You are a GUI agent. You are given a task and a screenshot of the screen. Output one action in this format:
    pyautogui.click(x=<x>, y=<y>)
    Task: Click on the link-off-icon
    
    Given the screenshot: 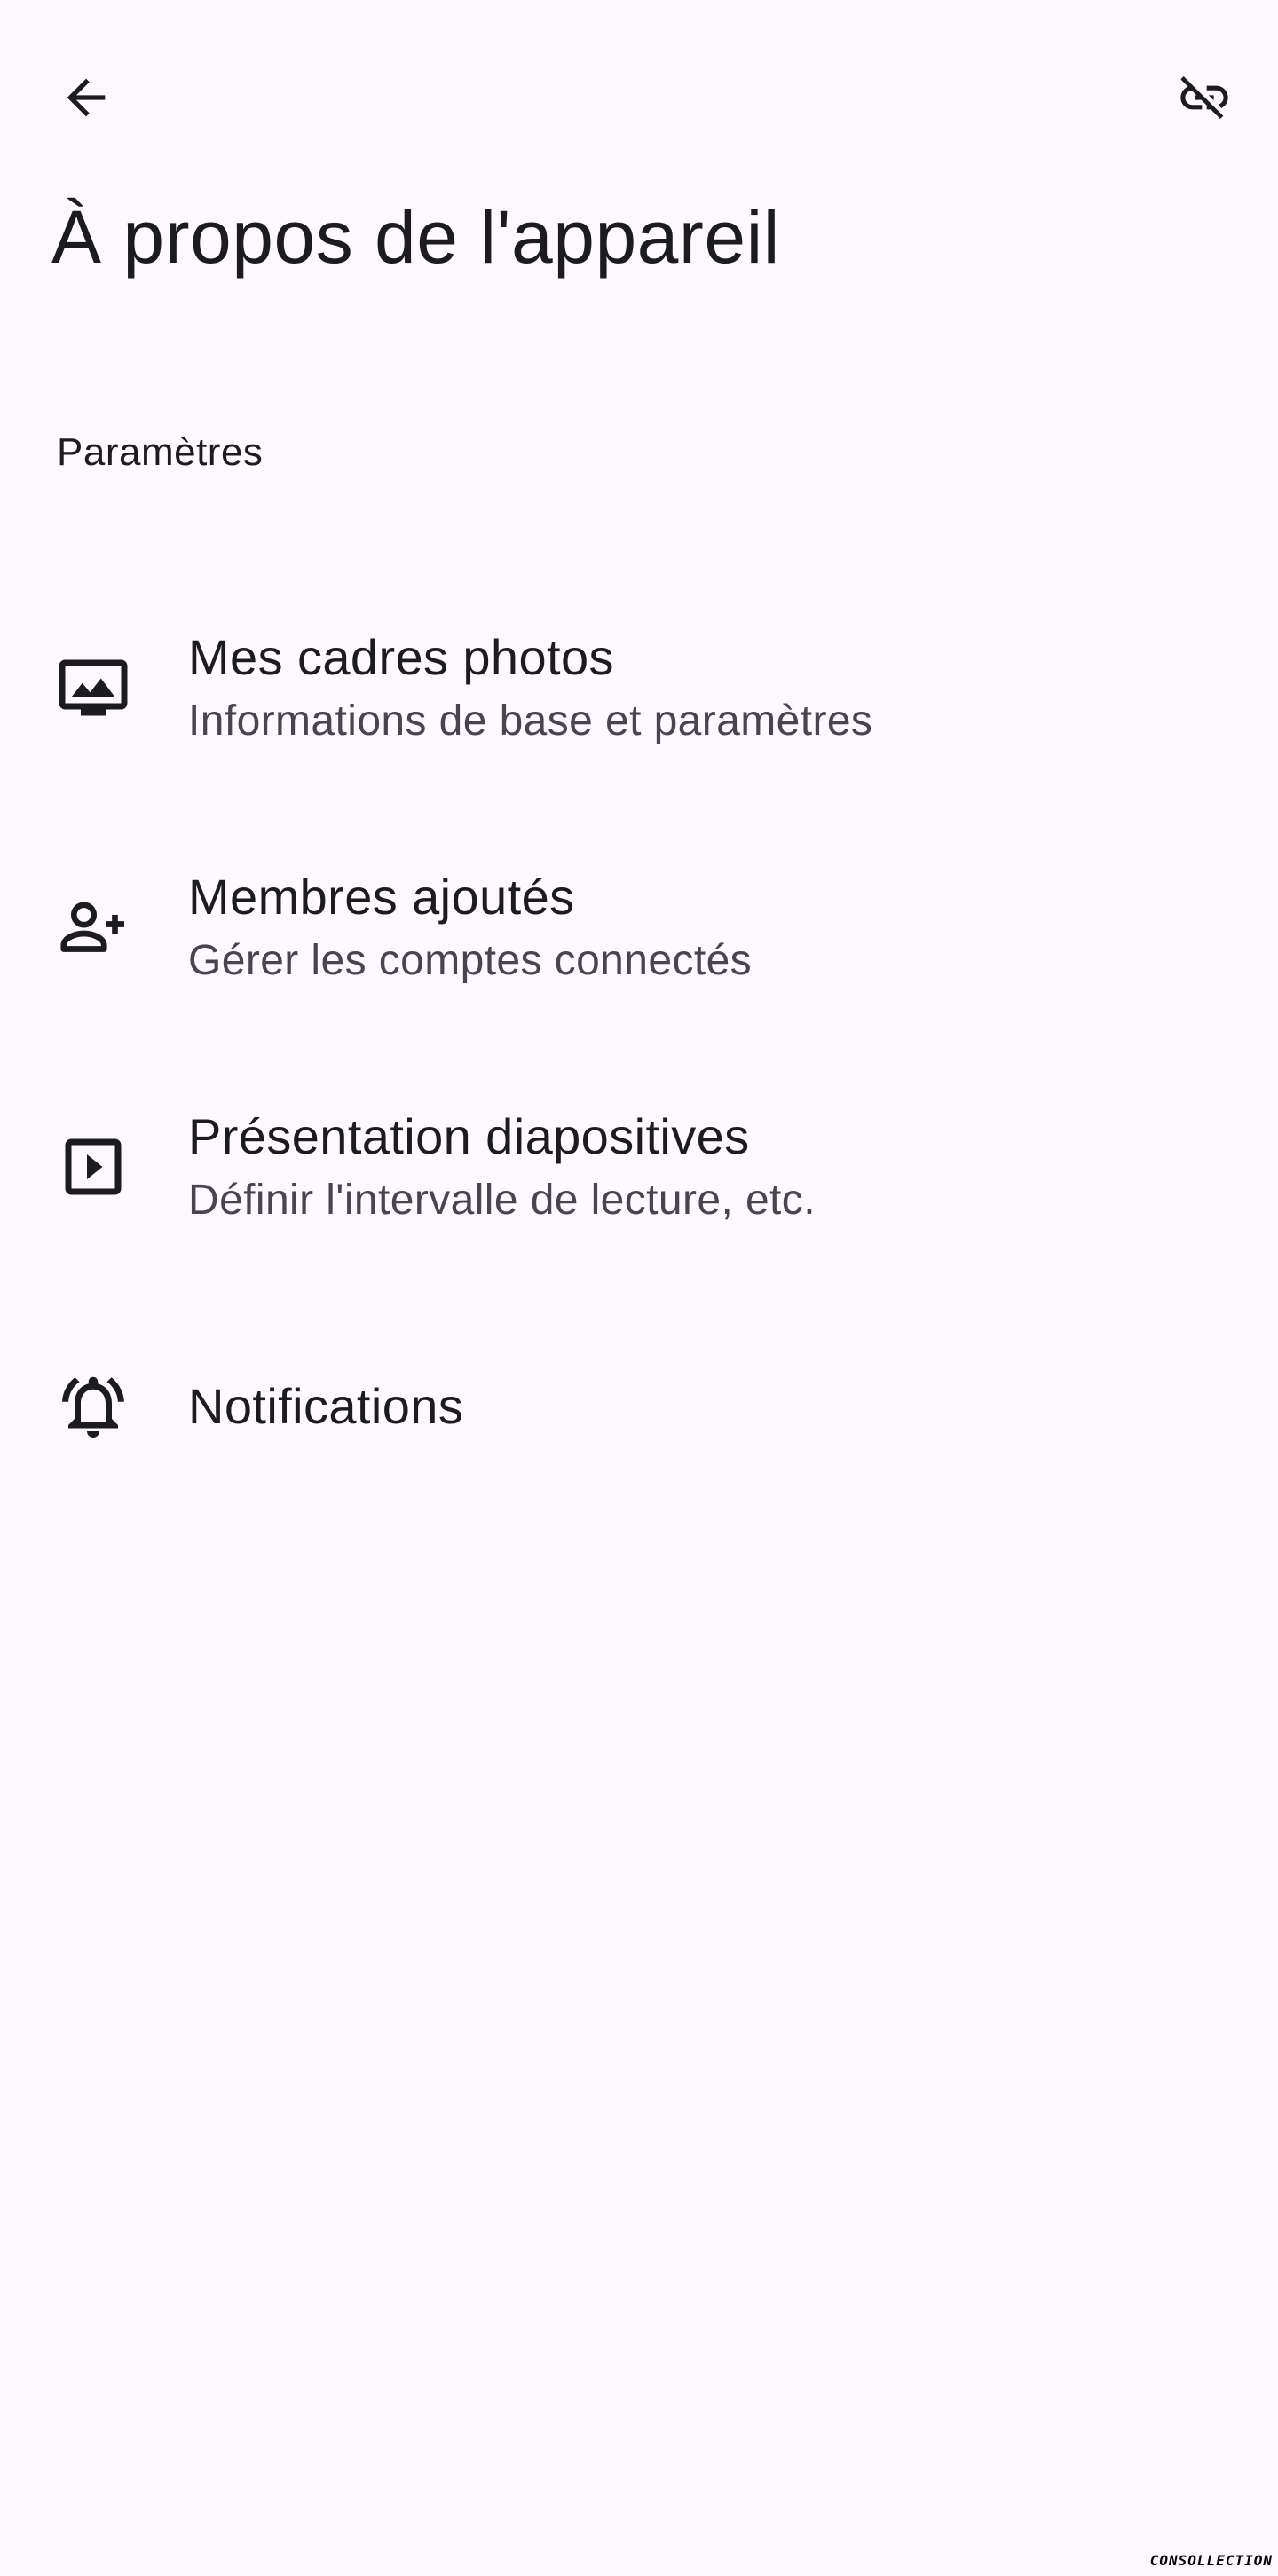 What is the action you would take?
    pyautogui.click(x=1204, y=98)
    